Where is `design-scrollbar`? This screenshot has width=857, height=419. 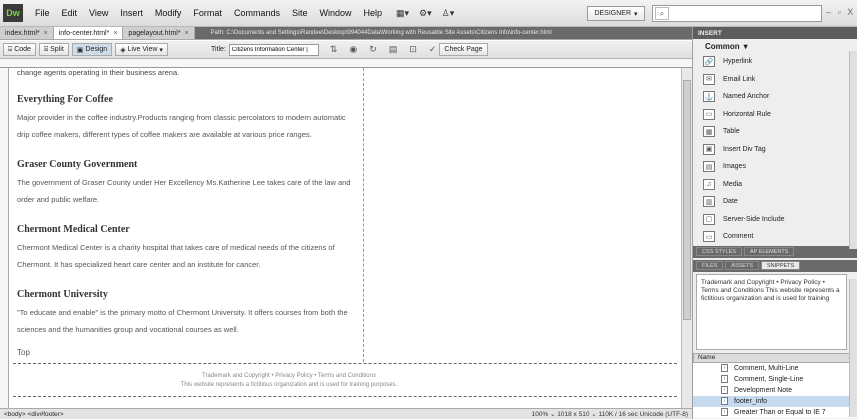
design-scrollbar is located at coordinates (686, 238).